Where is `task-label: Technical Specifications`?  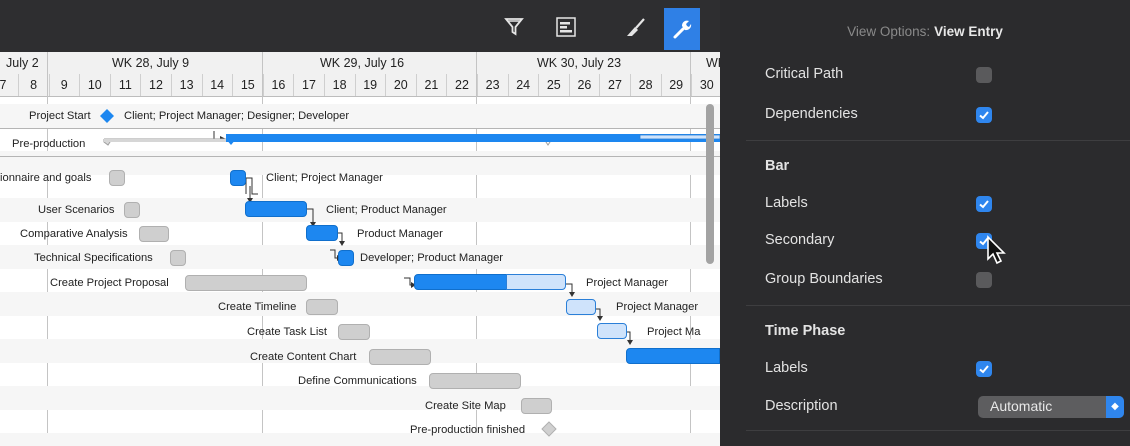 task-label: Technical Specifications is located at coordinates (93, 258).